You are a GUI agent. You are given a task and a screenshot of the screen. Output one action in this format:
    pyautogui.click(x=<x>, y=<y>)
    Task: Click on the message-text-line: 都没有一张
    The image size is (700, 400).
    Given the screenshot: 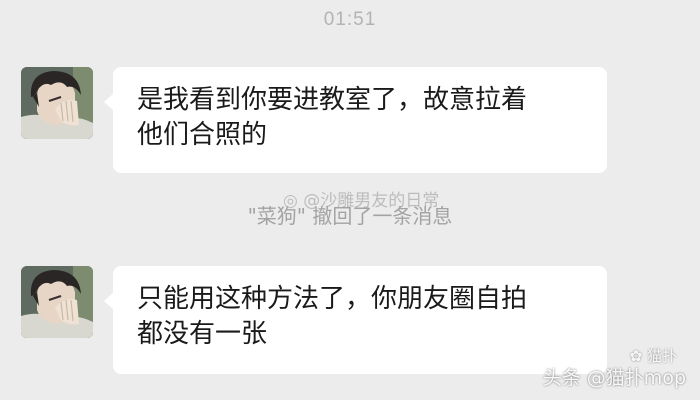 What is the action you would take?
    pyautogui.click(x=202, y=334)
    